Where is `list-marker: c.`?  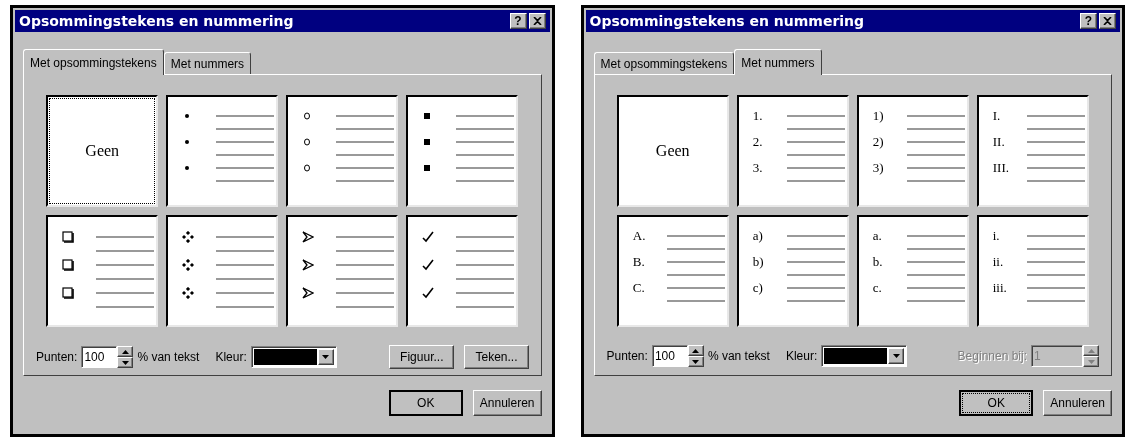
list-marker: c. is located at coordinates (877, 288).